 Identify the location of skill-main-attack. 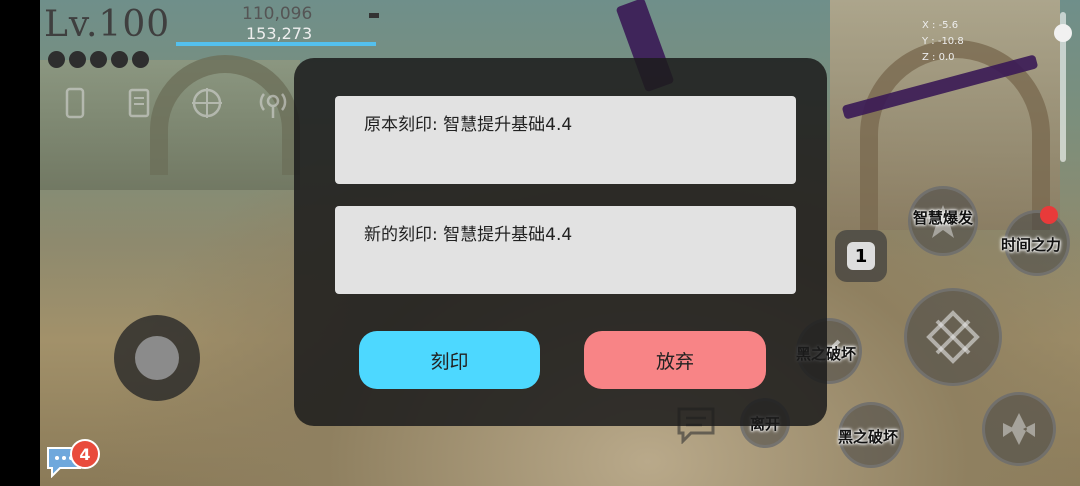
(953, 337).